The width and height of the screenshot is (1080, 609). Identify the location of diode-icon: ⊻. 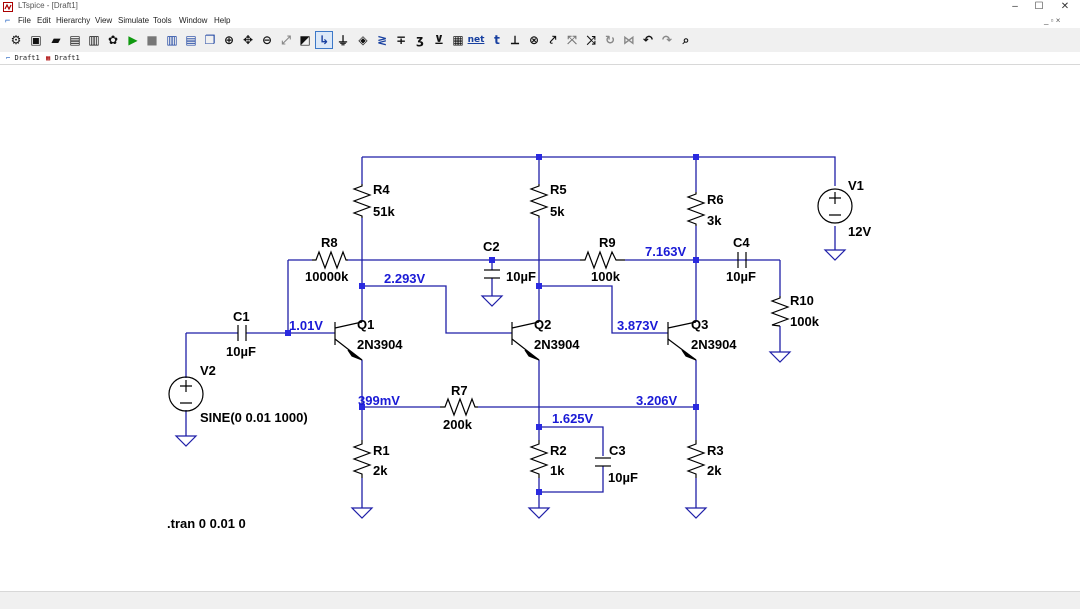
(439, 40).